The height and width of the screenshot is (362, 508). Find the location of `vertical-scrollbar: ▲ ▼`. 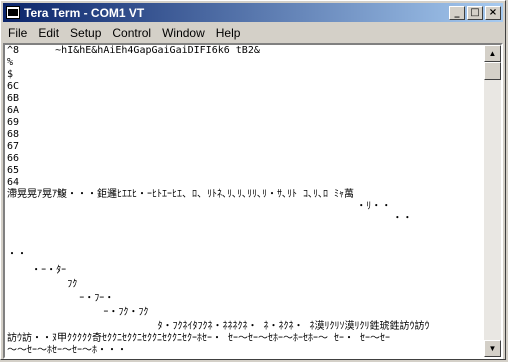

vertical-scrollbar: ▲ ▼ is located at coordinates (492, 201).